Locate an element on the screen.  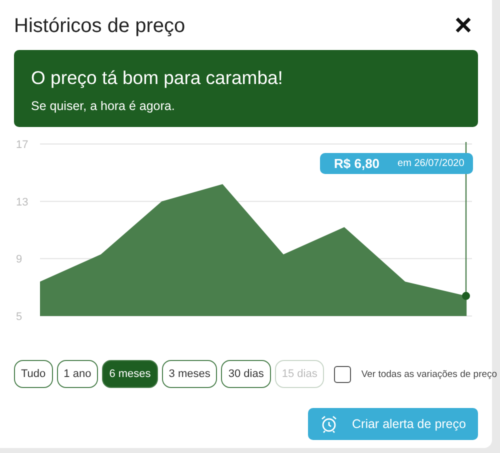
axis-tick-label: 13 is located at coordinates (22, 202).